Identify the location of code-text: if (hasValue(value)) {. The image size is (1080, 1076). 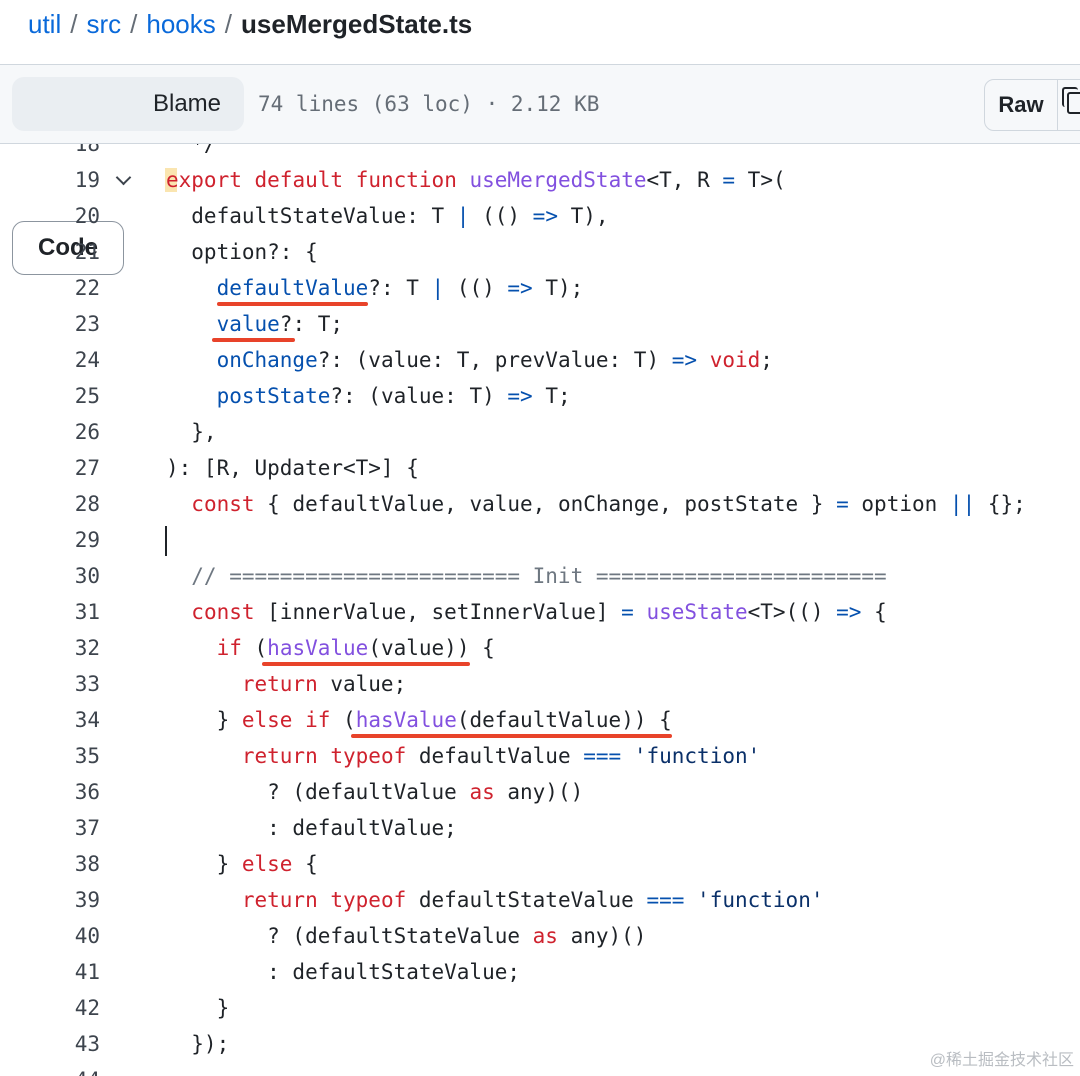
(355, 648).